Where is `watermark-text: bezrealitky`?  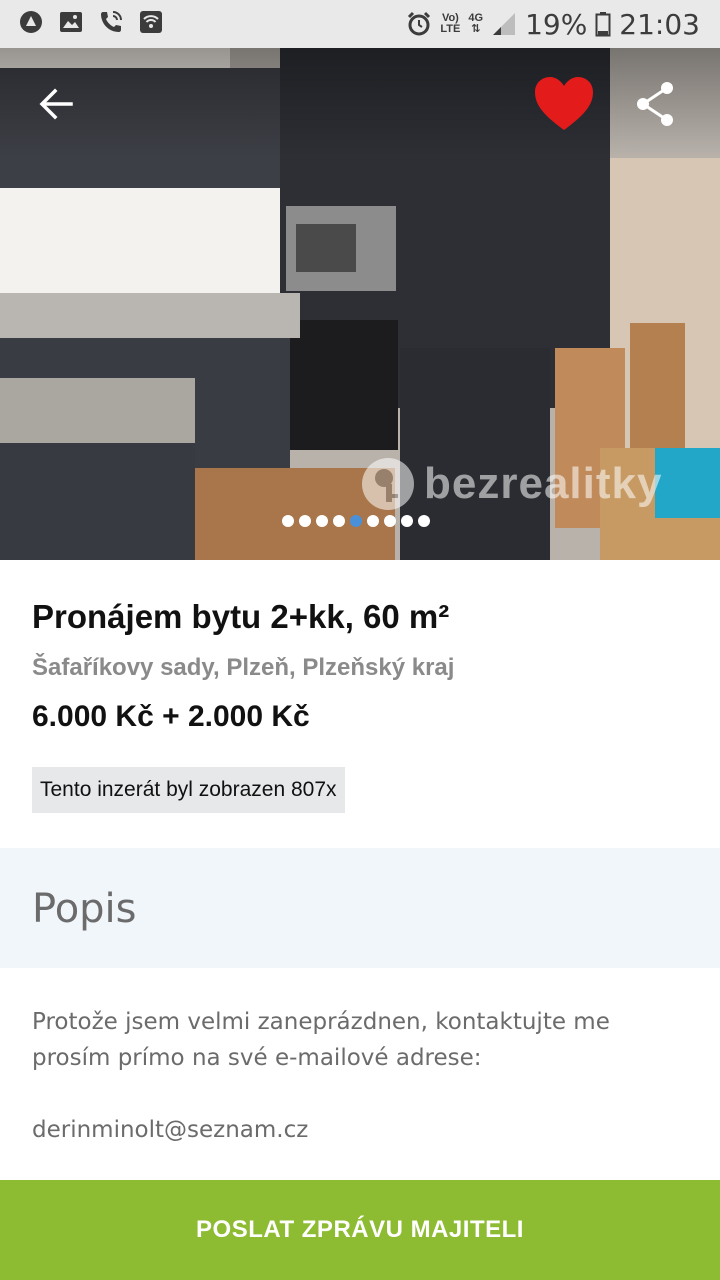 watermark-text: bezrealitky is located at coordinates (543, 483).